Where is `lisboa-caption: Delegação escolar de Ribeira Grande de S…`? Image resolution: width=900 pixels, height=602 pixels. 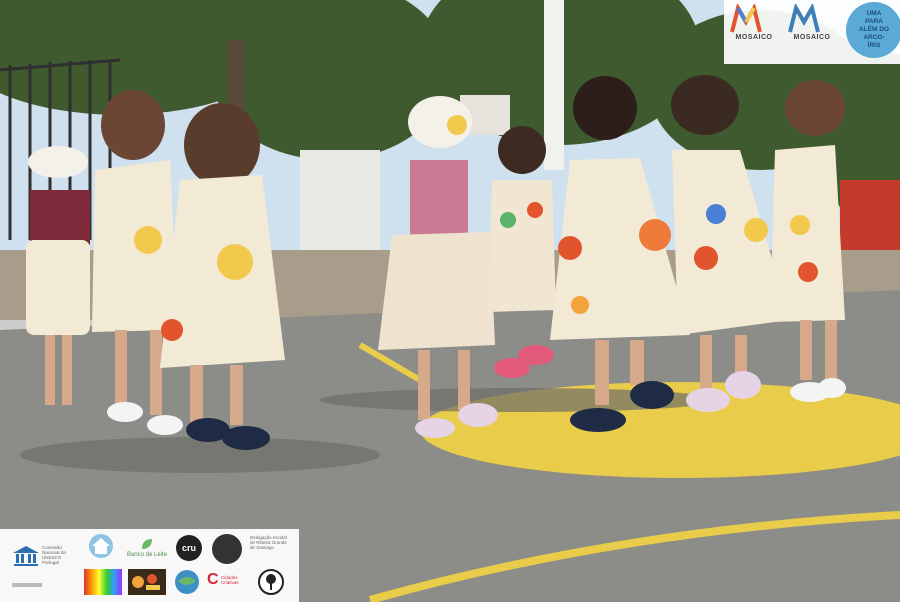
lisboa-caption: Delegação escolar de Ribeira Grande de S… is located at coordinates (269, 542).